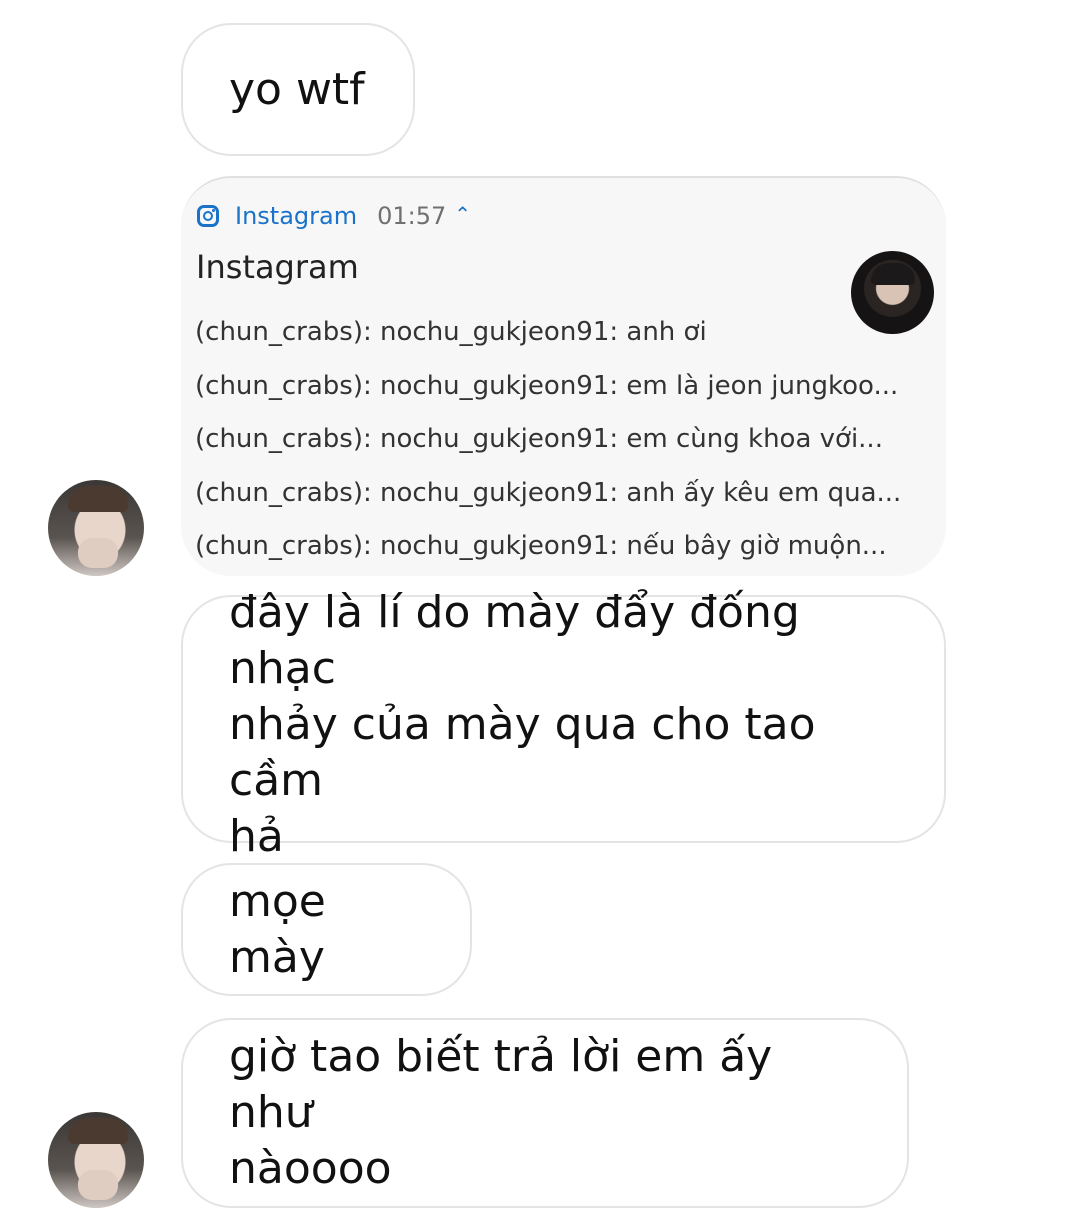  Describe the element at coordinates (412, 216) in the screenshot. I see `notification-time: 01:57` at that location.